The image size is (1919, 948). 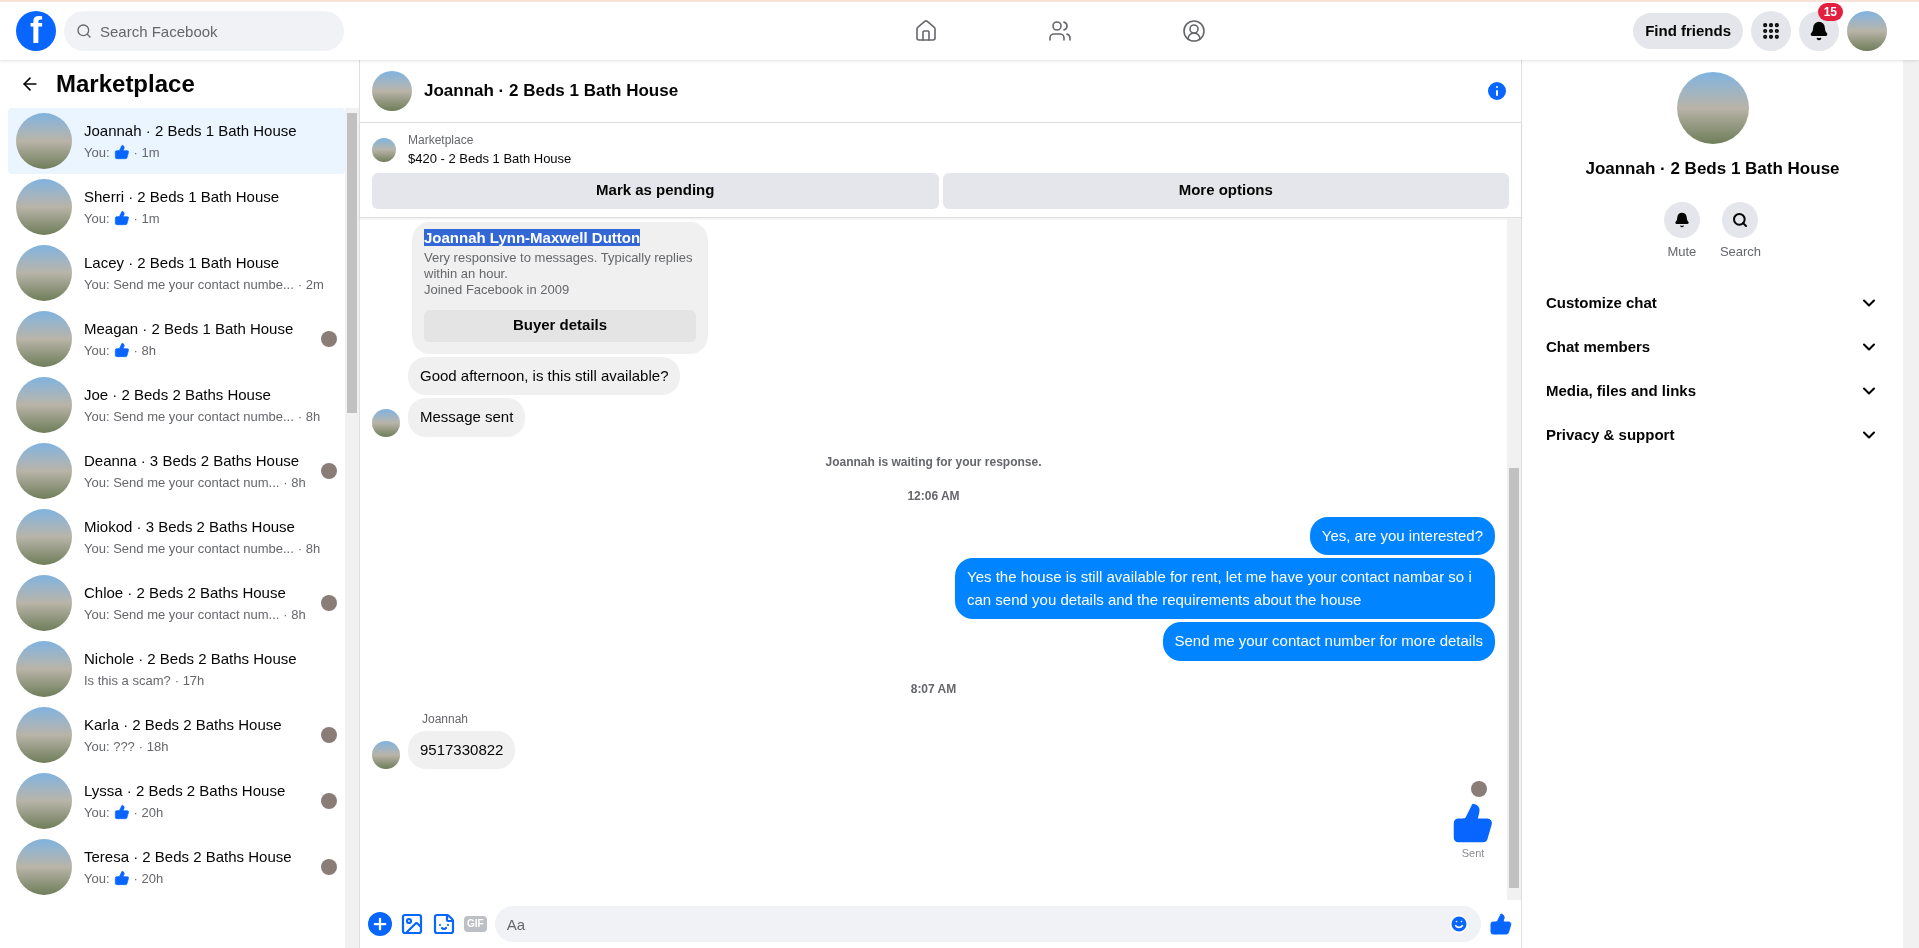 I want to click on incoming-message: Message sent, so click(x=467, y=417).